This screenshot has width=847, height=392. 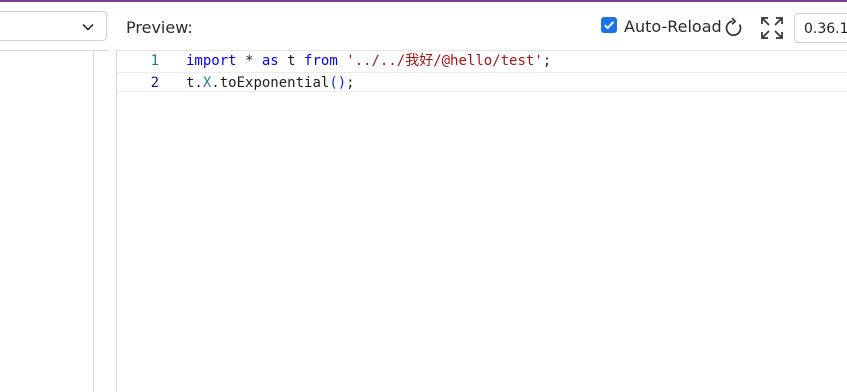 What do you see at coordinates (88, 29) in the screenshot?
I see `chevron-down-icon` at bounding box center [88, 29].